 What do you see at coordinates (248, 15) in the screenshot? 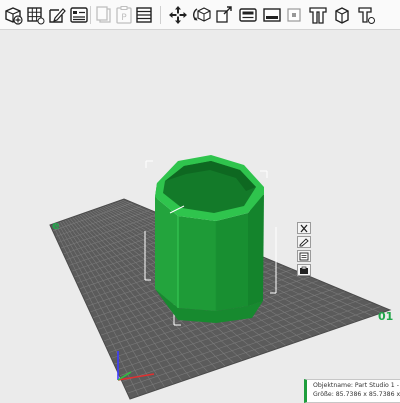
I see `mirror-icon` at bounding box center [248, 15].